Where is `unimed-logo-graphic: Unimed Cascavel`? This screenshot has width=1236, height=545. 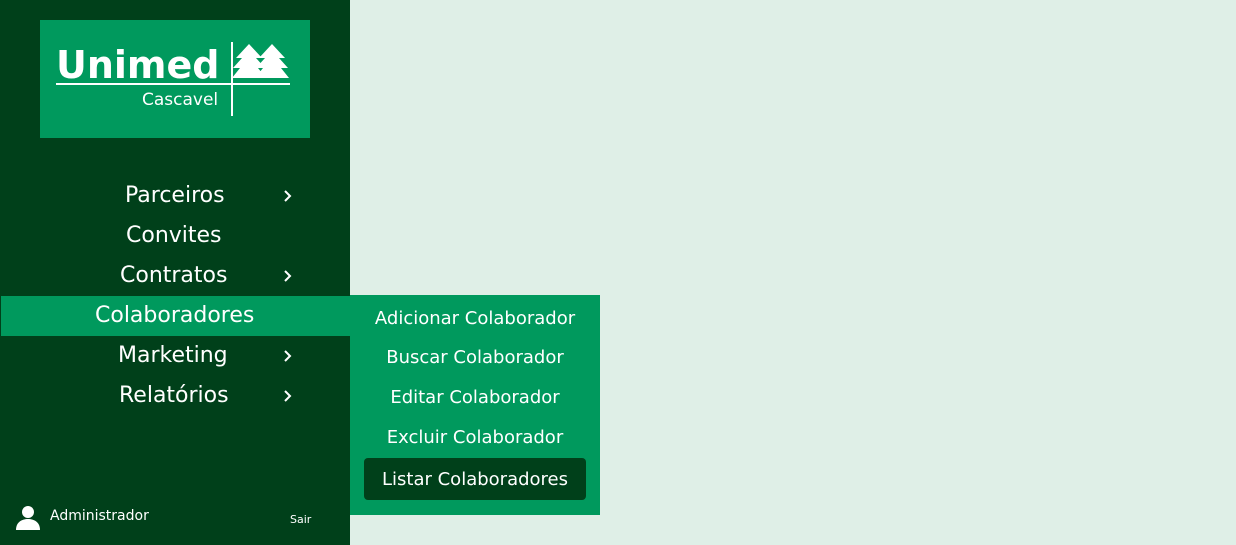 unimed-logo-graphic: Unimed Cascavel is located at coordinates (173, 79).